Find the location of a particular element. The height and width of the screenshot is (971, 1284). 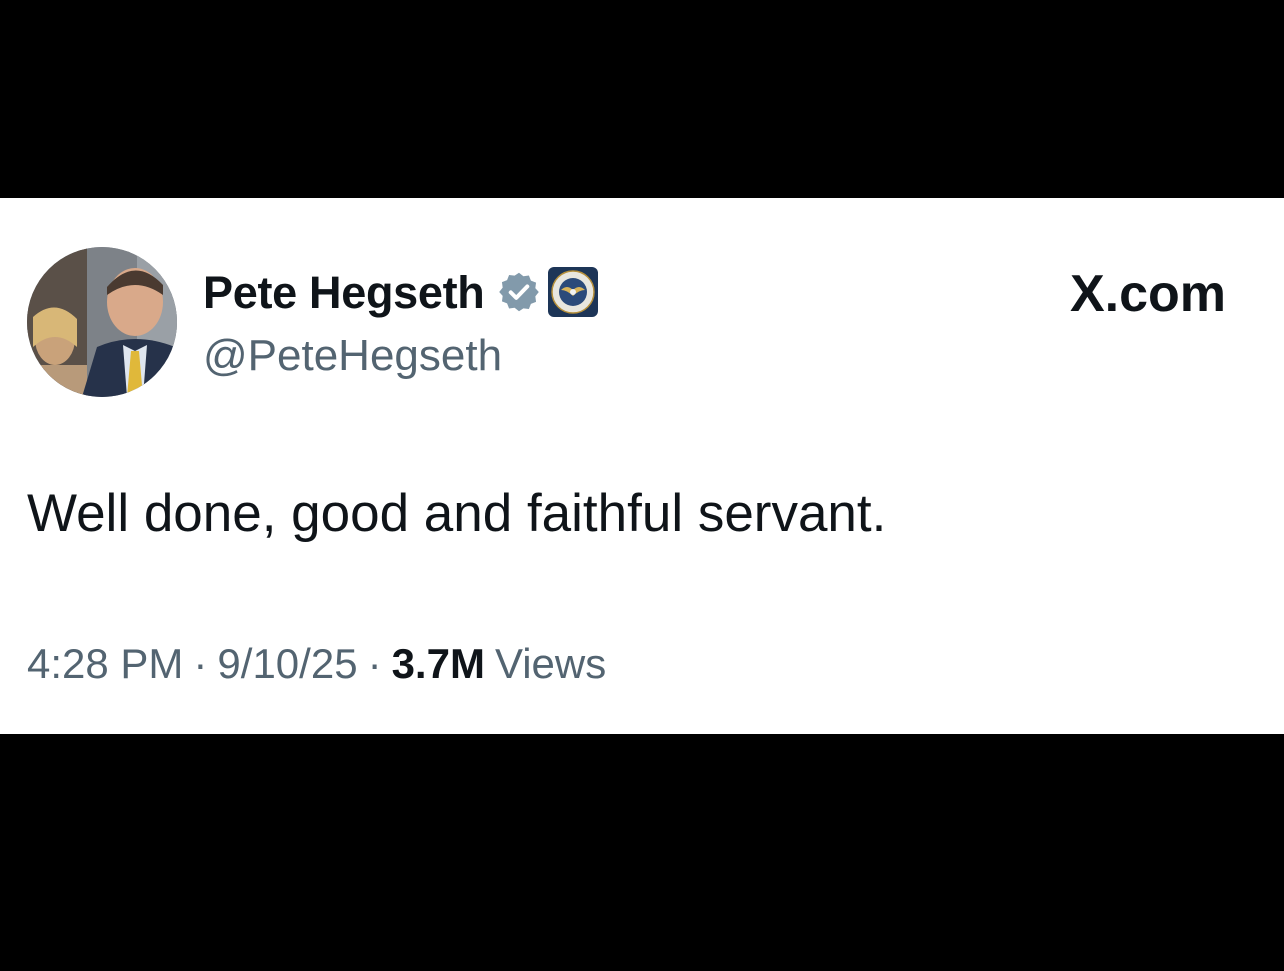

display-name: Pete Hegseth is located at coordinates (344, 292).